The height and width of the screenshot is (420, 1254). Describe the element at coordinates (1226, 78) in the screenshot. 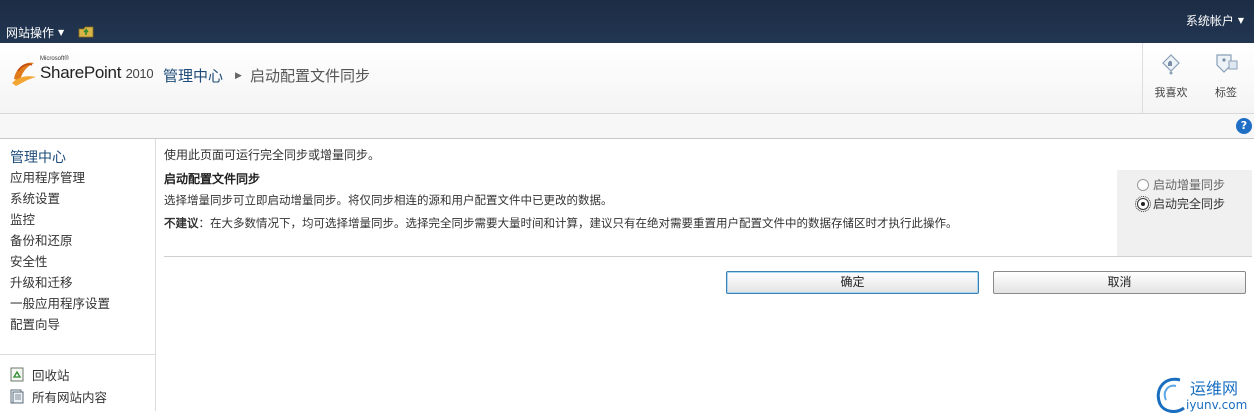

I see `tags-notes-button: 标签` at that location.